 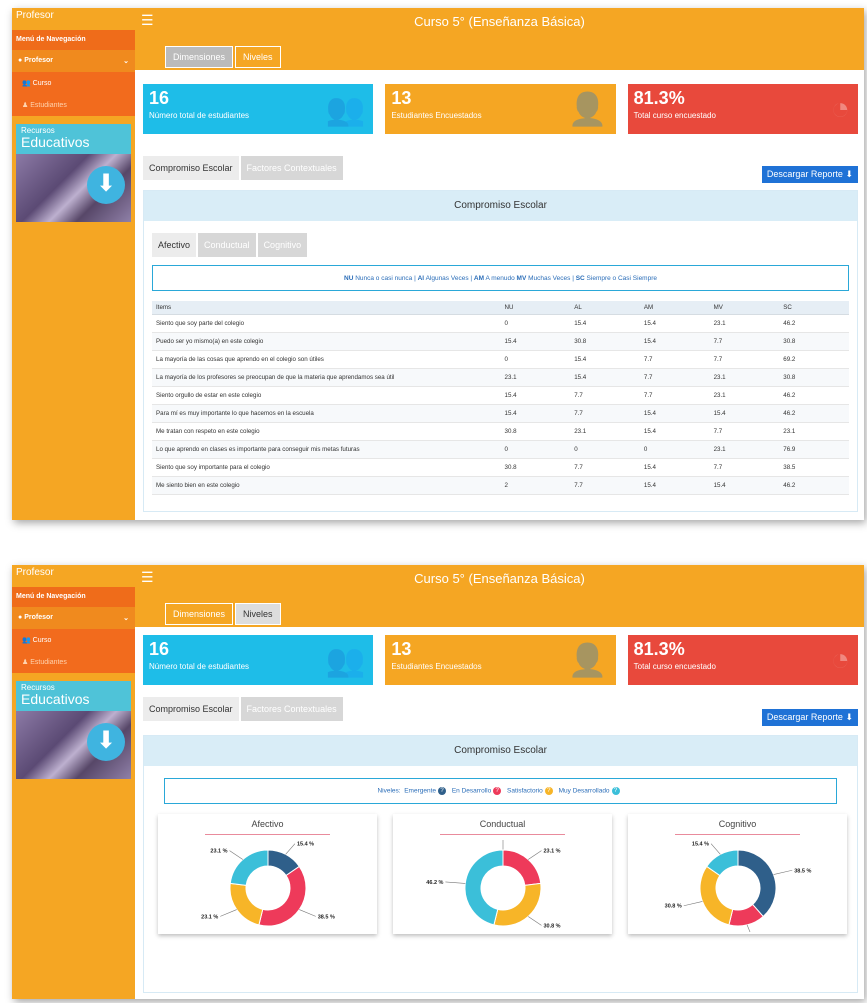 What do you see at coordinates (587, 660) in the screenshot?
I see `user-icon: 👤` at bounding box center [587, 660].